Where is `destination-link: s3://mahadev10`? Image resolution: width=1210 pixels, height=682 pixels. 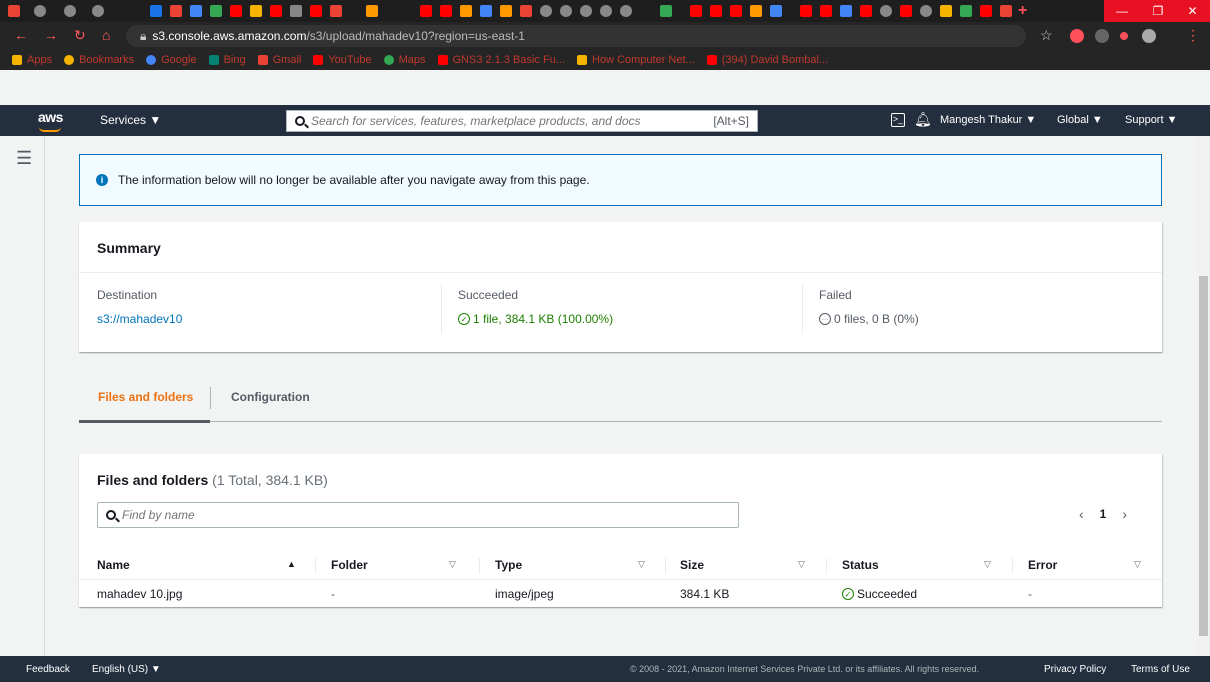
destination-link: s3://mahadev10 is located at coordinates (139, 319).